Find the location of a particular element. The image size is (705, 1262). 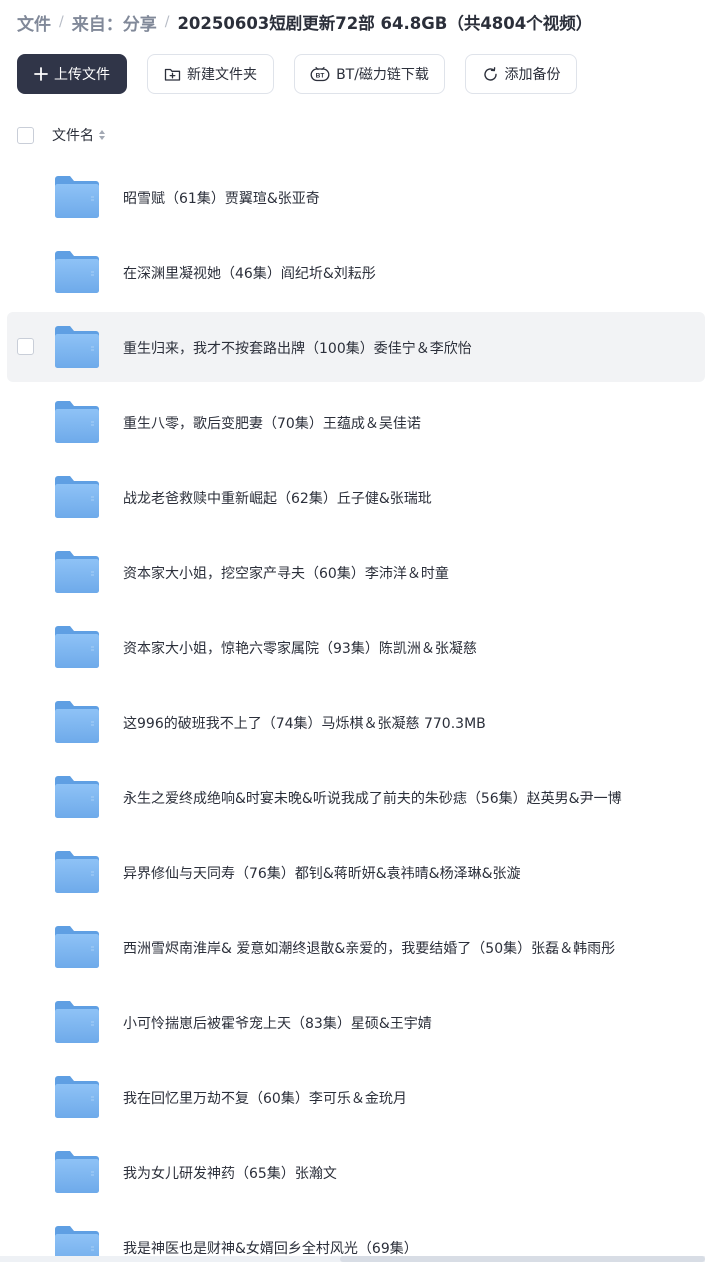

file-row: 永生之爱终成绝响&时宴未晚&听说我成了前夫的朱砂痣（56集）赵英男&尹一博 is located at coordinates (356, 797).